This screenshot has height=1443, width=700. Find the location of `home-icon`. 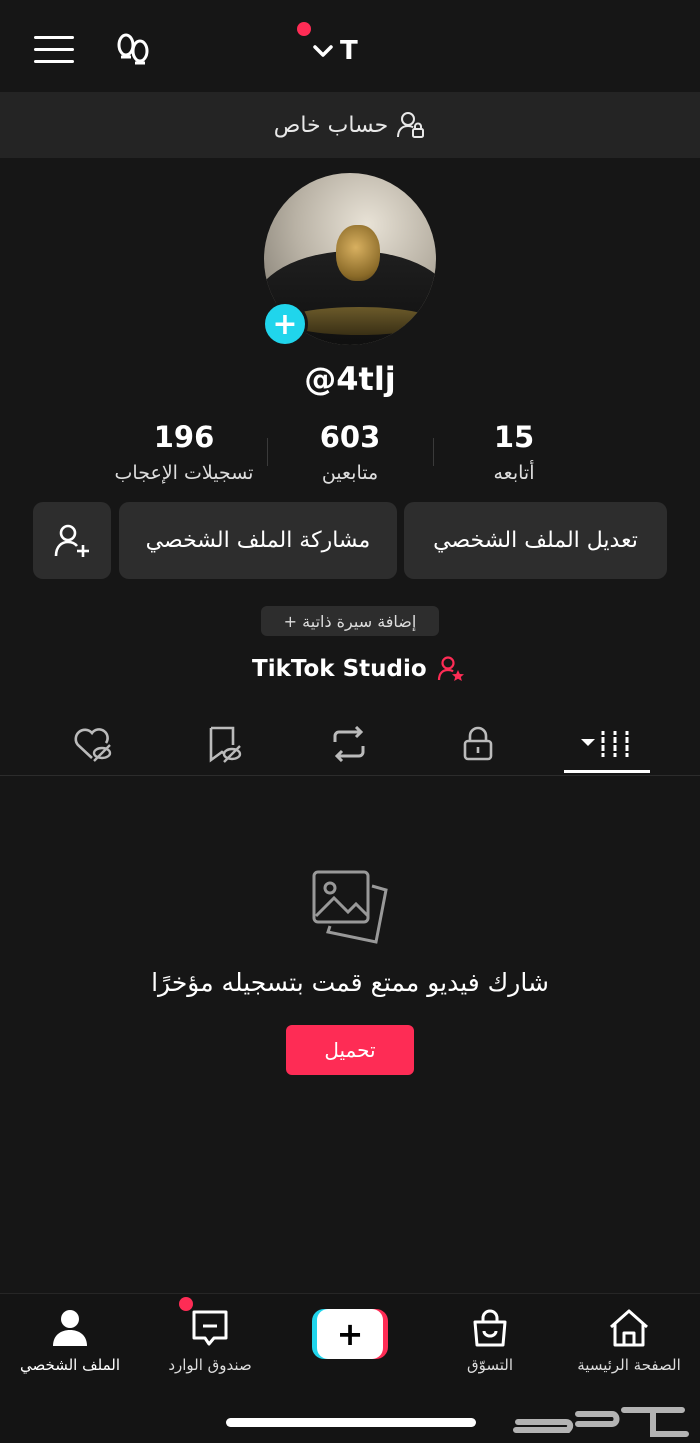

home-icon is located at coordinates (629, 1328).